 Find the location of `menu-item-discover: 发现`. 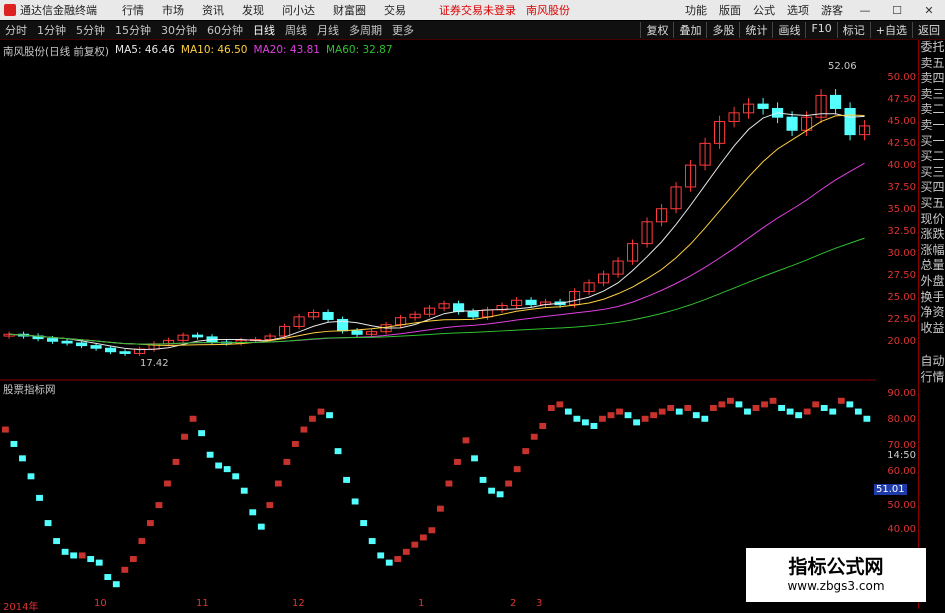

menu-item-discover: 发现 is located at coordinates (253, 10).